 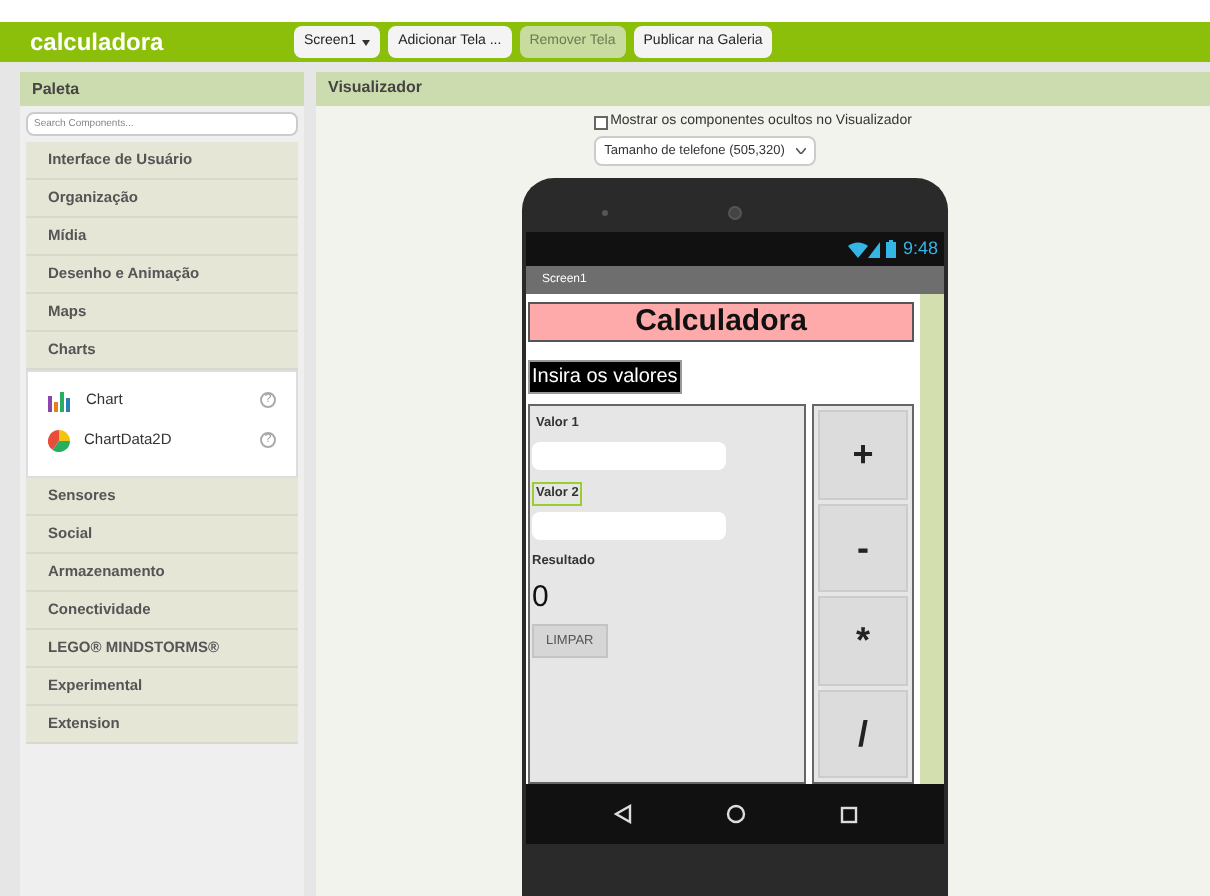 I want to click on checkbox, so click(x=601, y=122).